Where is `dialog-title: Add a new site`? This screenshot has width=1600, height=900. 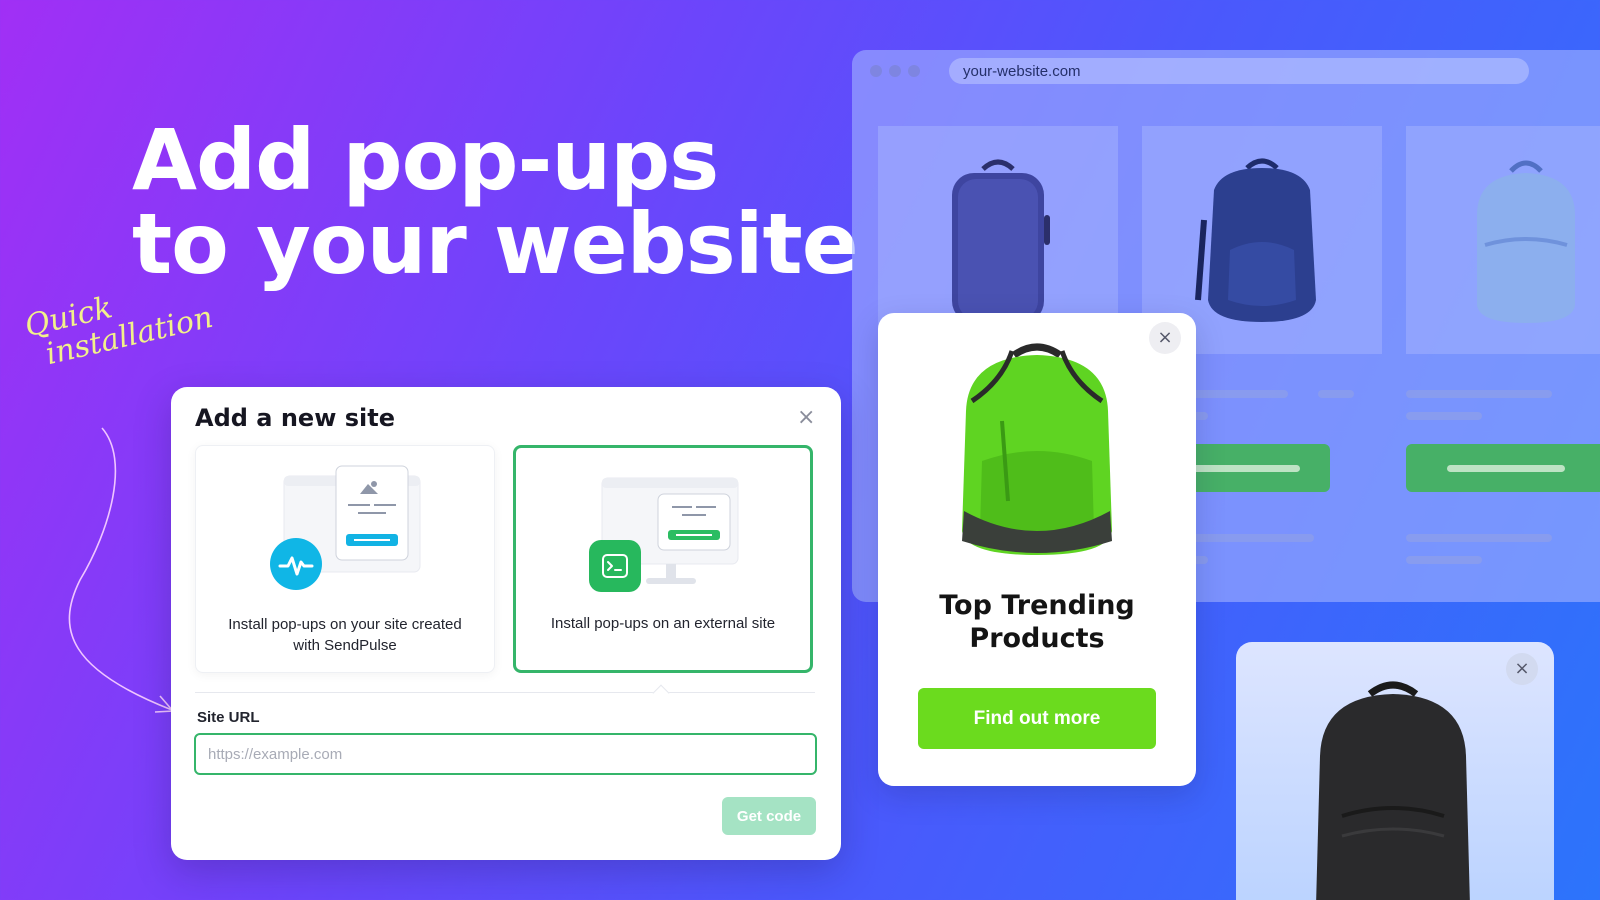 dialog-title: Add a new site is located at coordinates (295, 418).